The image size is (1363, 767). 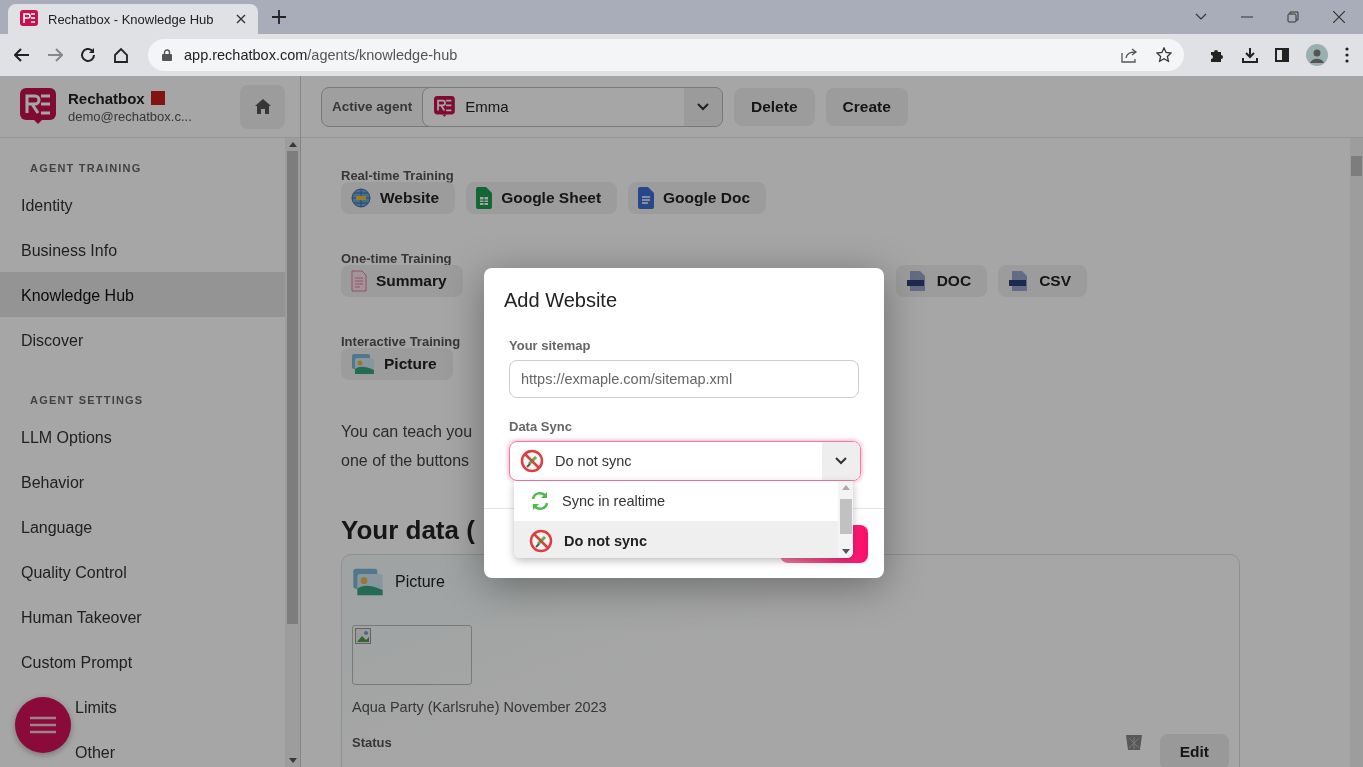 What do you see at coordinates (142, 748) in the screenshot?
I see `sidebar-row: Other` at bounding box center [142, 748].